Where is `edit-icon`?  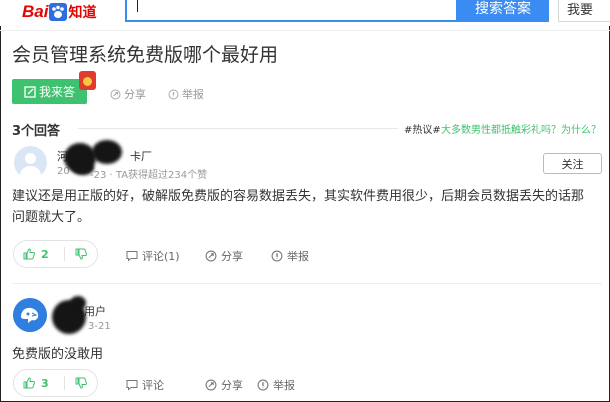 edit-icon is located at coordinates (30, 91).